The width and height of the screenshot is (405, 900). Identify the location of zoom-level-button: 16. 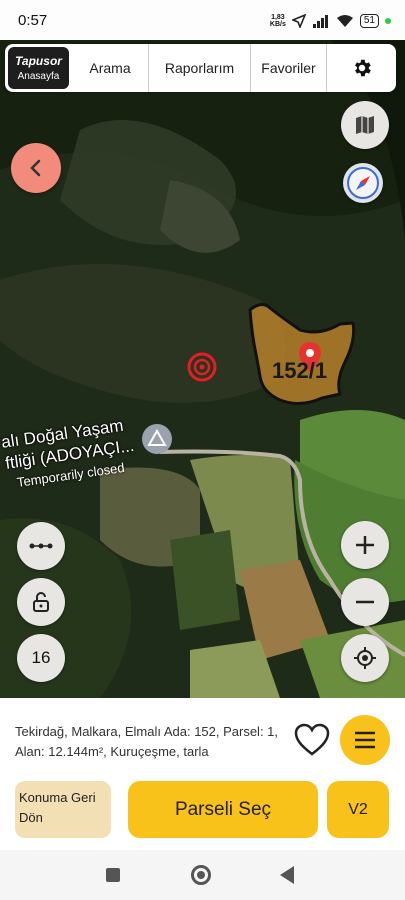
(41, 658).